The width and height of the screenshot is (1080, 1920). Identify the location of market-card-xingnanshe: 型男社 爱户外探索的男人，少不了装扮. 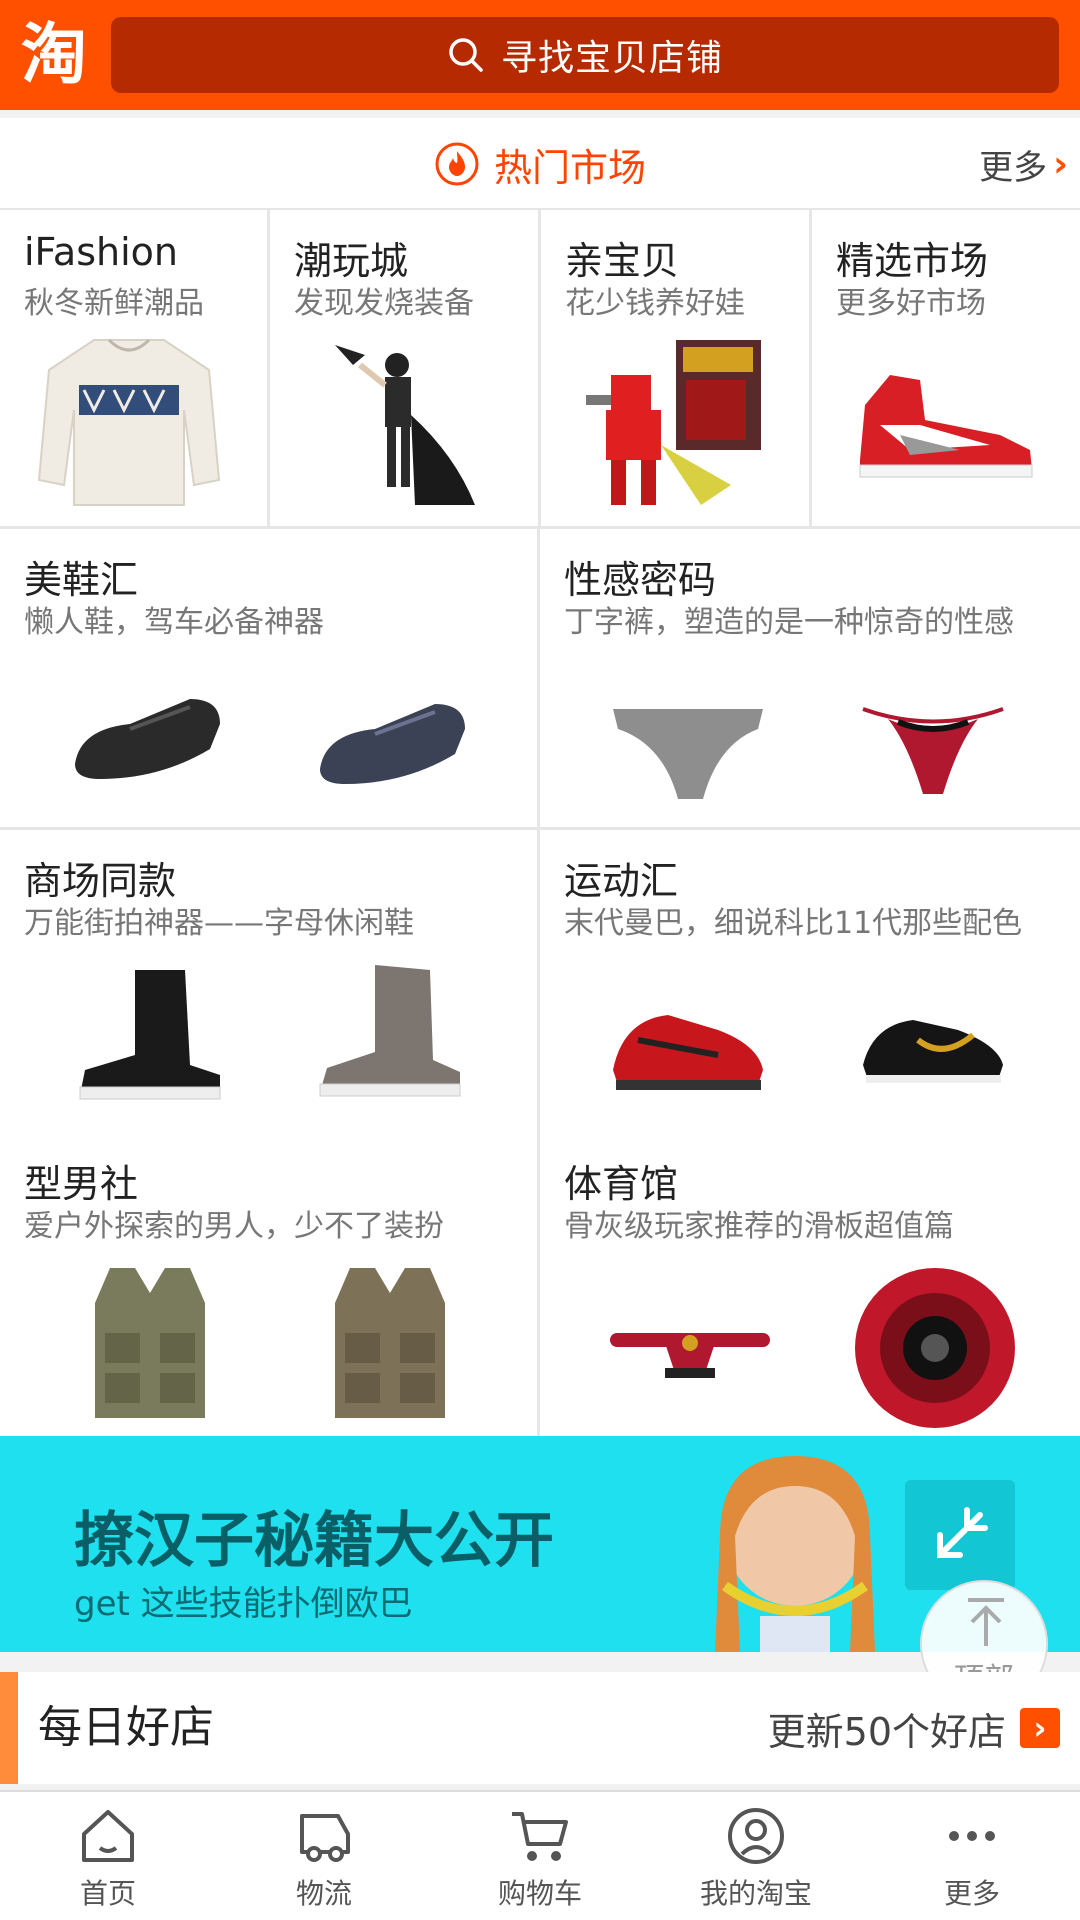
(268, 1284).